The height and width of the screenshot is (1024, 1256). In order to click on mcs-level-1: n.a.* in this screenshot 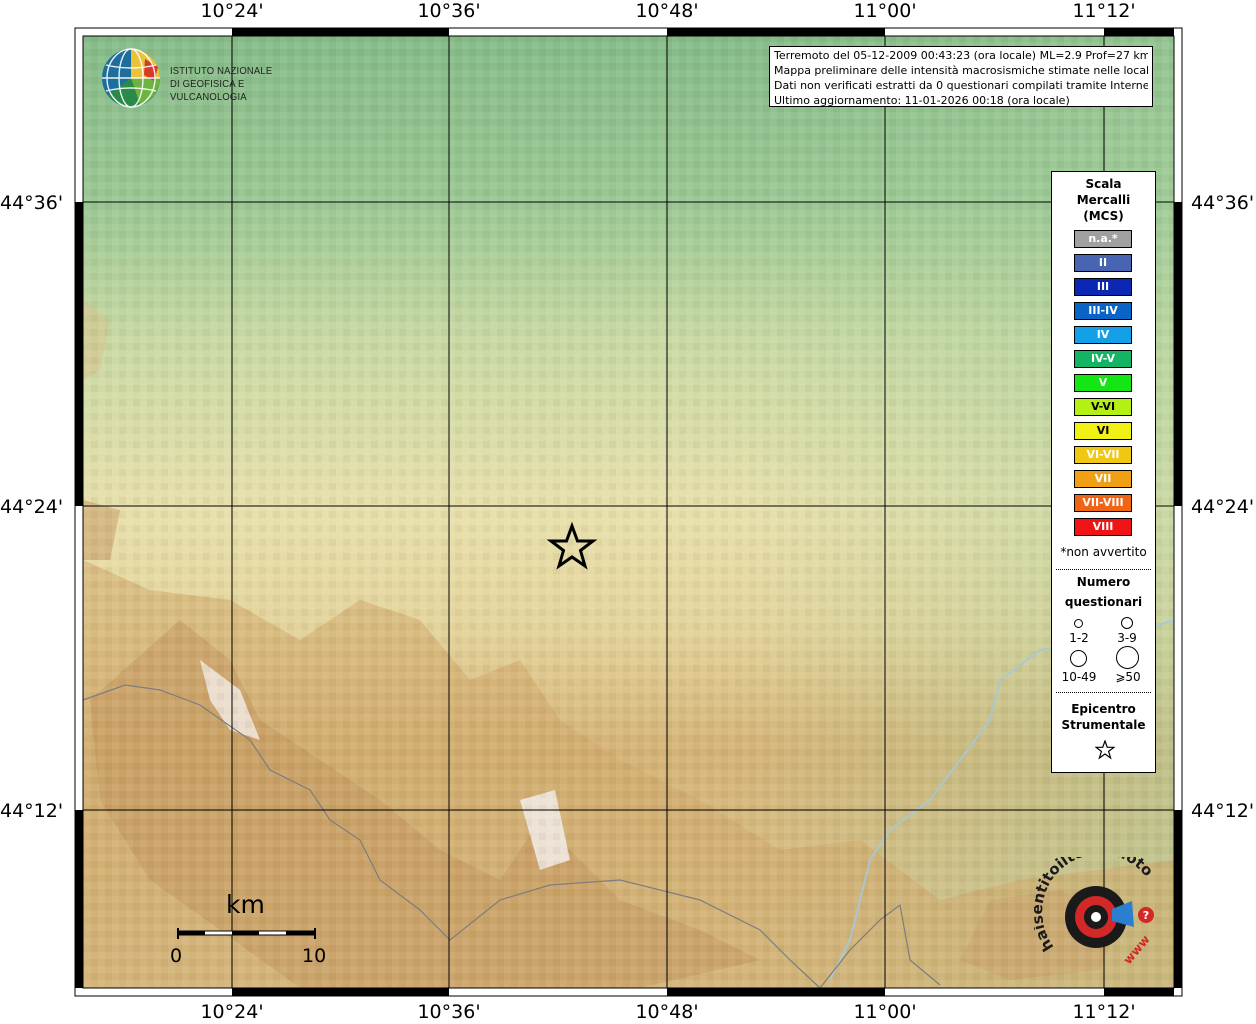, I will do `click(1103, 239)`.